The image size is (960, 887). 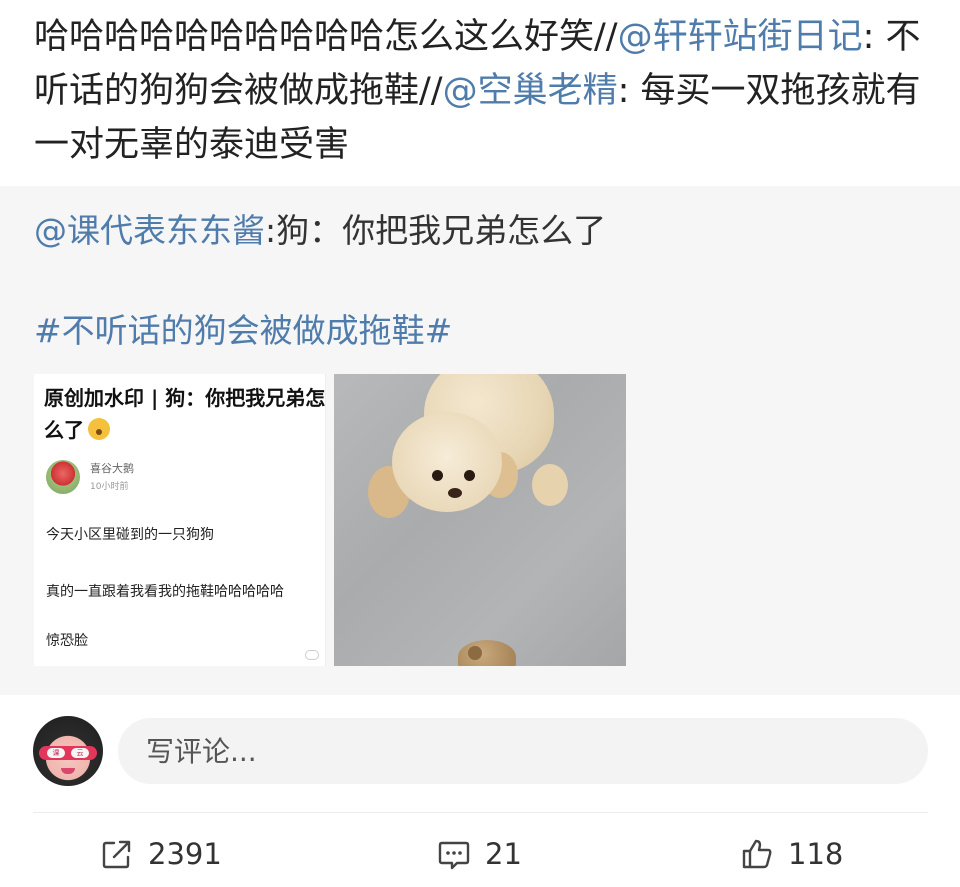 What do you see at coordinates (149, 230) in the screenshot?
I see `mention-kedaibiao: @课代表东东酱` at bounding box center [149, 230].